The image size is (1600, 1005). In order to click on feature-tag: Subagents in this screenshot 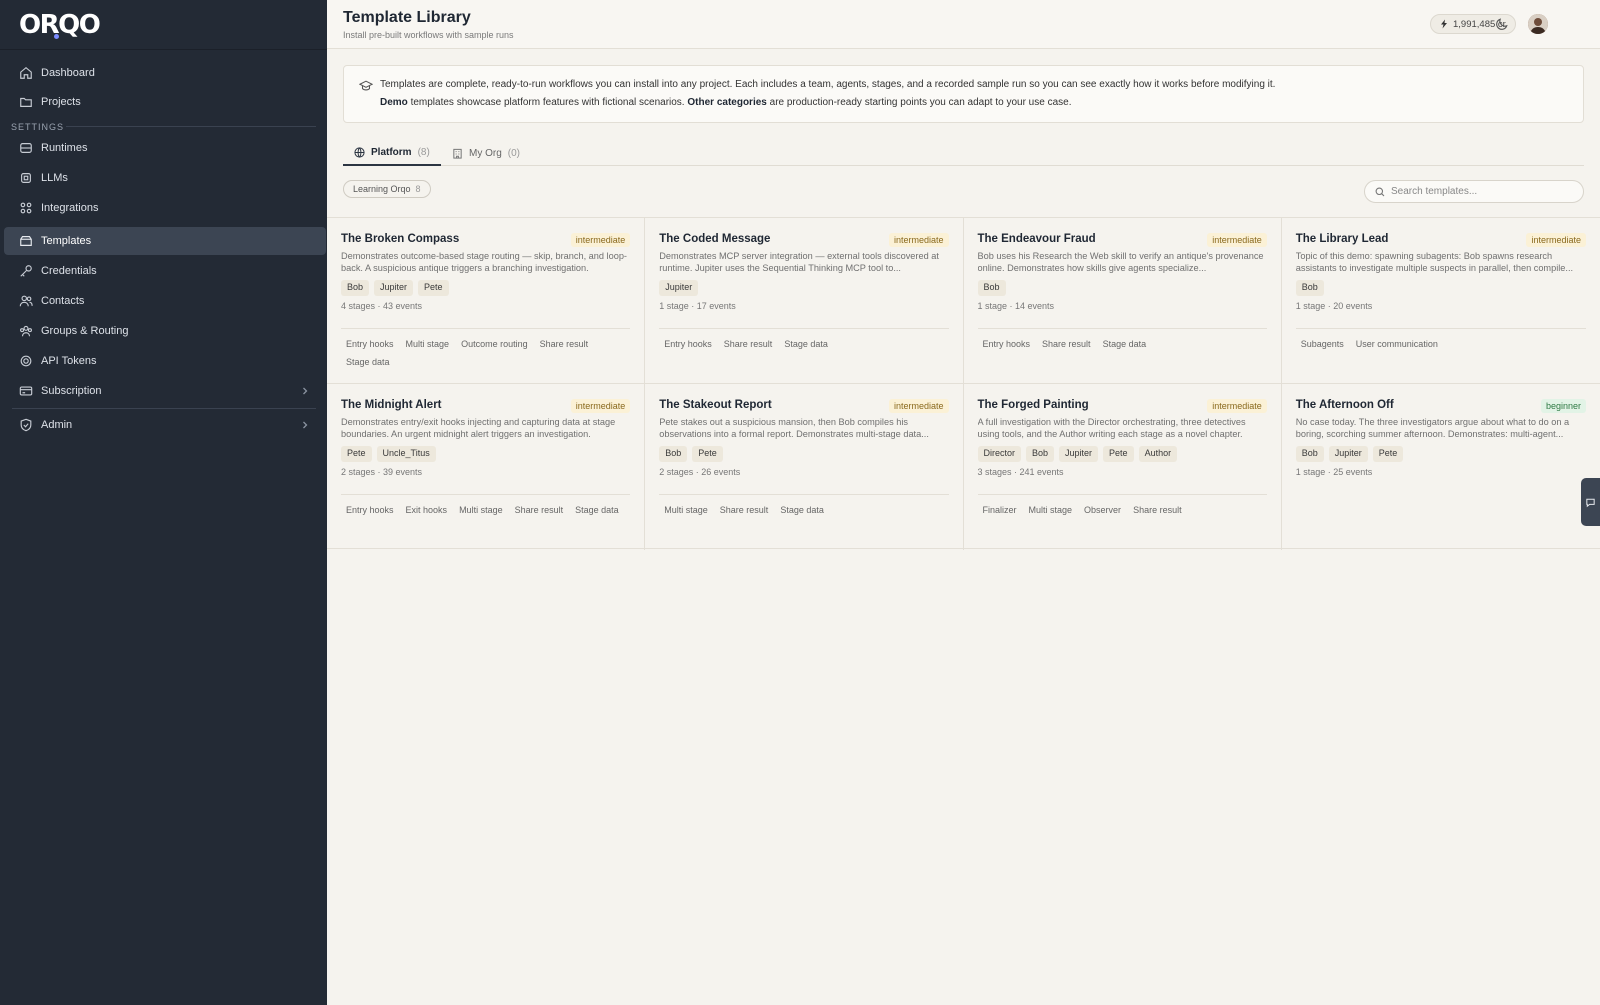, I will do `click(1322, 344)`.